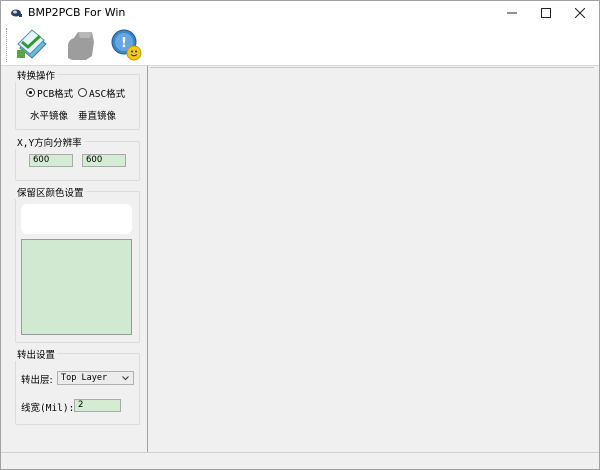 The width and height of the screenshot is (600, 470). What do you see at coordinates (104, 160) in the screenshot?
I see `resolution-y-input: 600` at bounding box center [104, 160].